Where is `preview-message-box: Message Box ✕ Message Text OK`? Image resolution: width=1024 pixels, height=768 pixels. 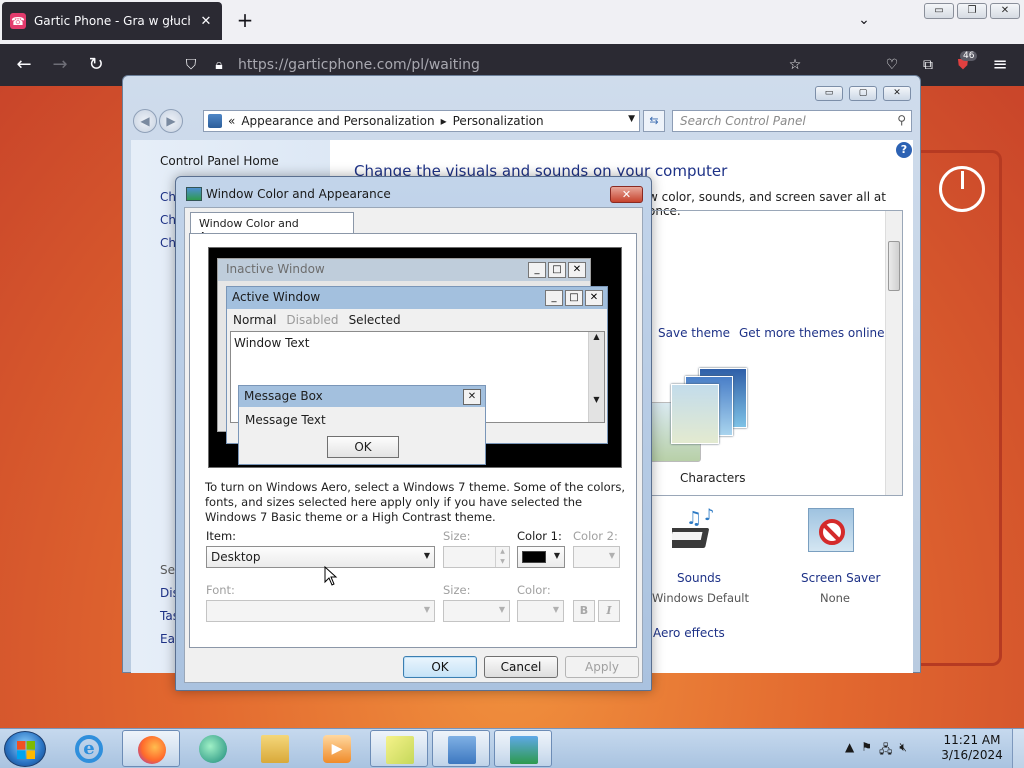 preview-message-box: Message Box ✕ Message Text OK is located at coordinates (362, 425).